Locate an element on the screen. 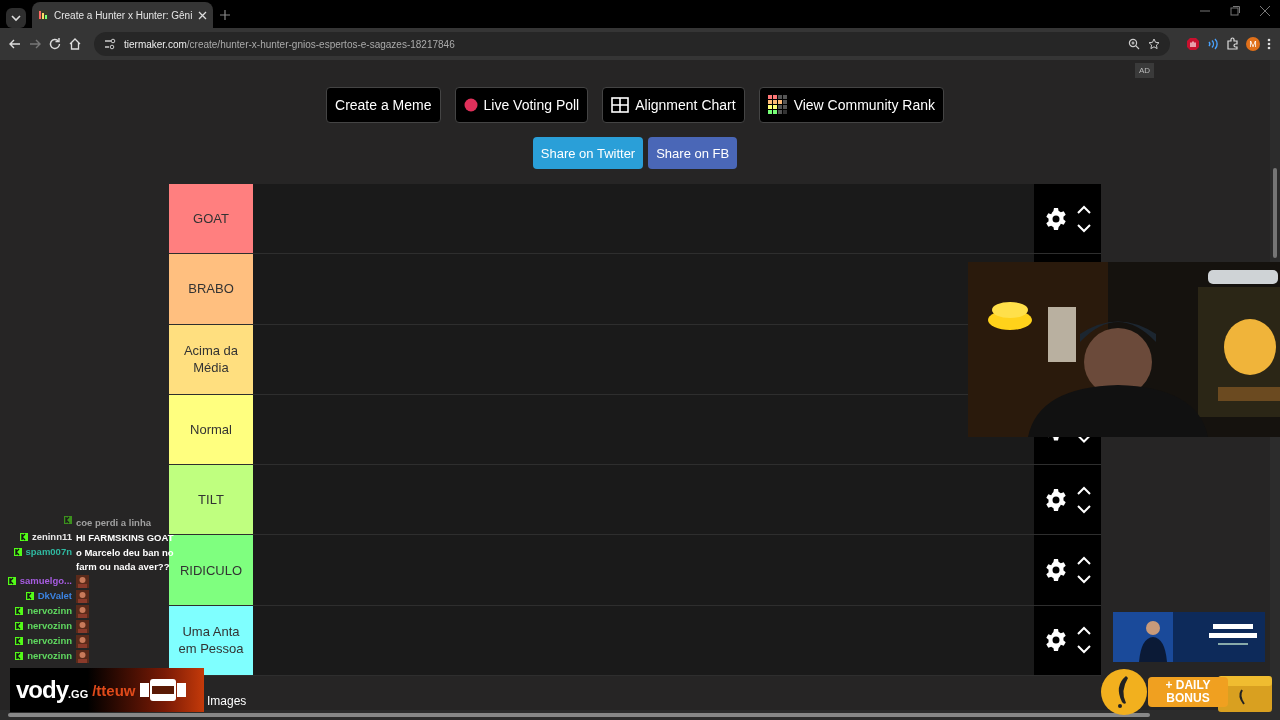 This screenshot has width=1280, height=720. section-heading: Images is located at coordinates (227, 701).